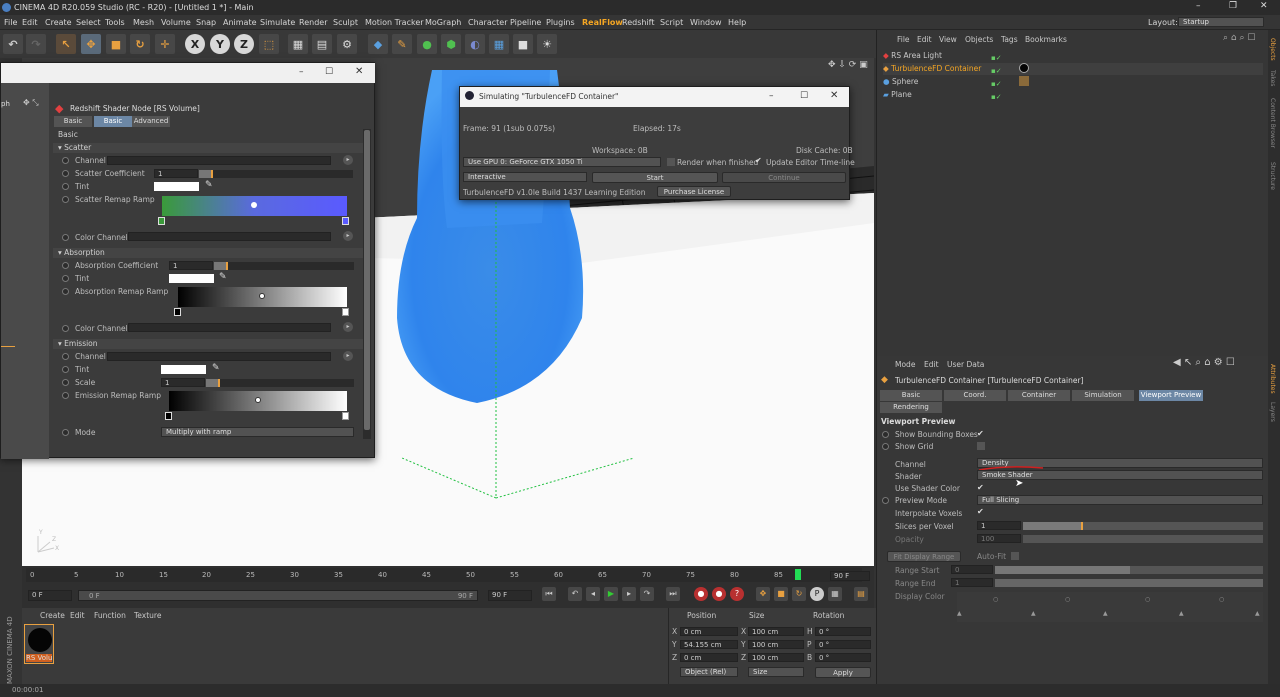 Image resolution: width=1280 pixels, height=697 pixels. I want to click on viewport-nav-icon: ✥ ⇩ ⟳ ▣, so click(848, 65).